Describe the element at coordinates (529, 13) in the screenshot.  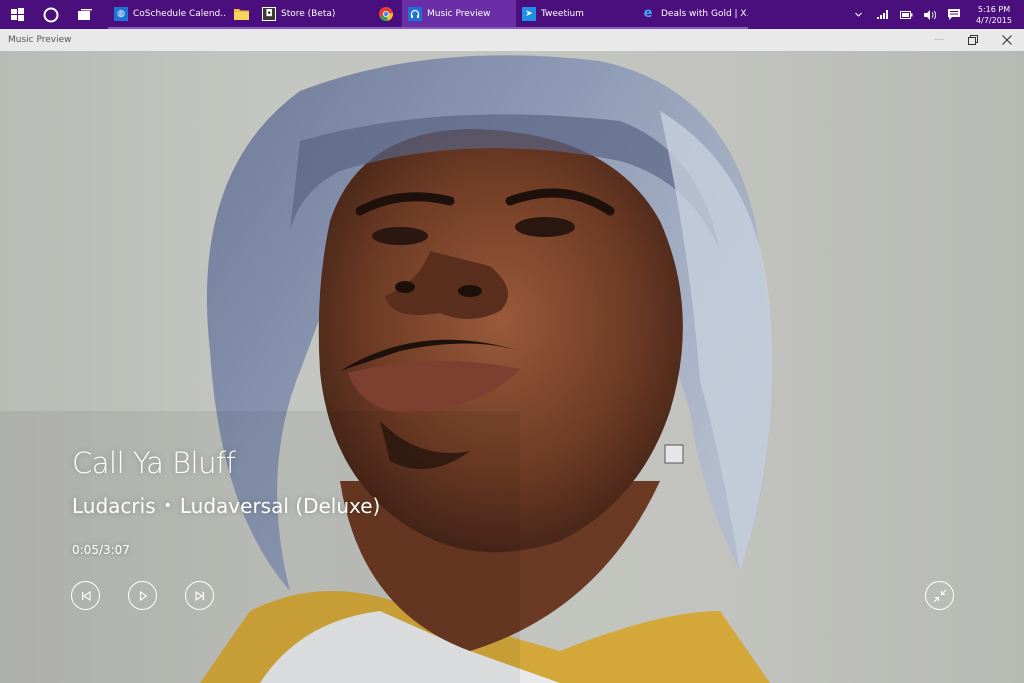
I see `tweetium-icon: ➤` at that location.